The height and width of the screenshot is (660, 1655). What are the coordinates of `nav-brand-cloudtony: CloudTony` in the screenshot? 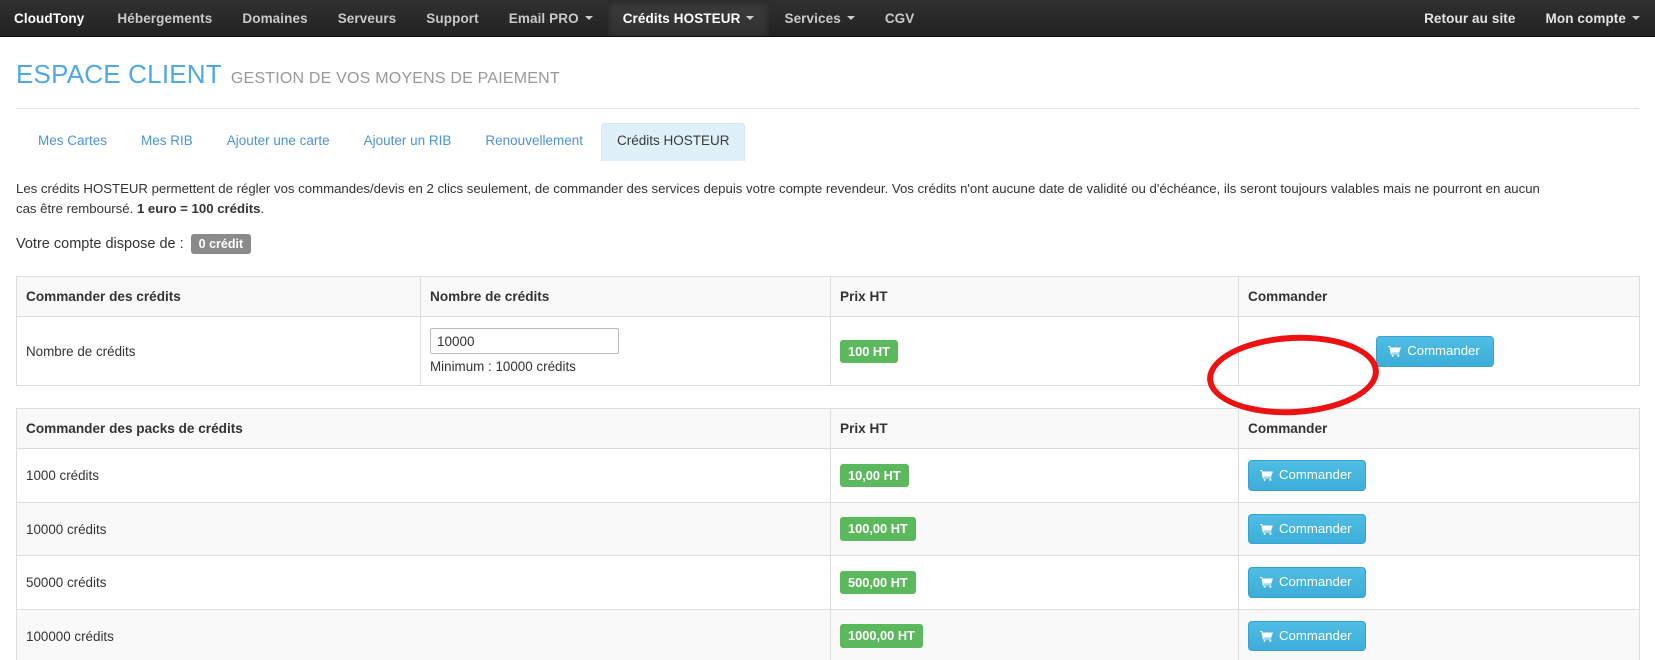 It's located at (51, 18).